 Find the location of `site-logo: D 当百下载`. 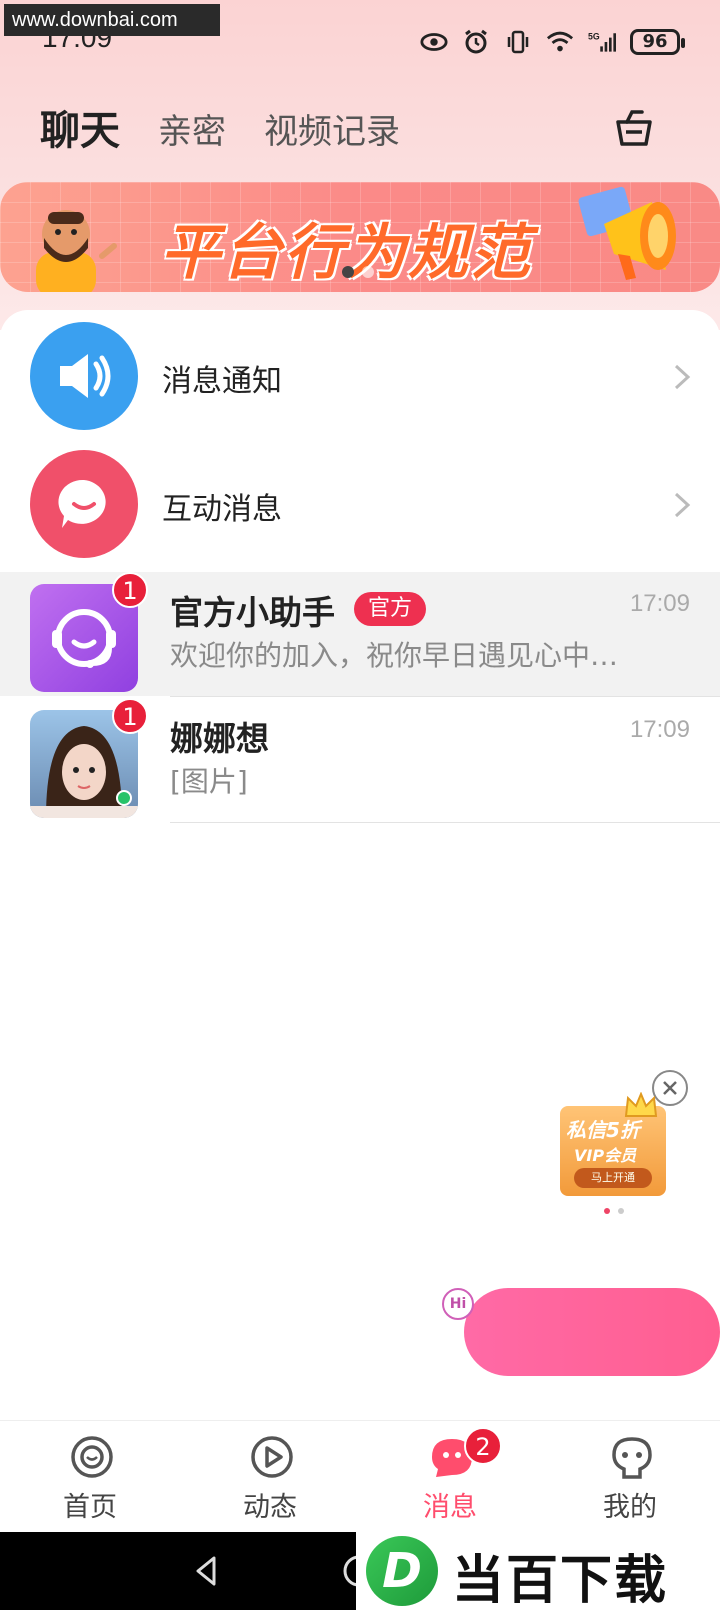

site-logo: D 当百下载 is located at coordinates (538, 1571).